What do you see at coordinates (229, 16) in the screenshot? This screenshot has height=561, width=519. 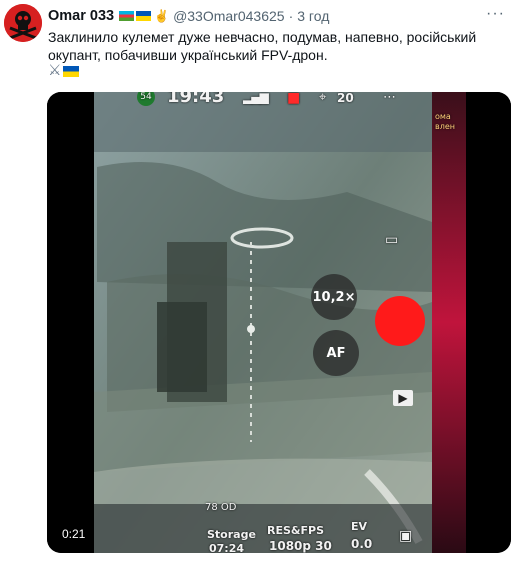 I see `user-handle: @33Omar043625` at bounding box center [229, 16].